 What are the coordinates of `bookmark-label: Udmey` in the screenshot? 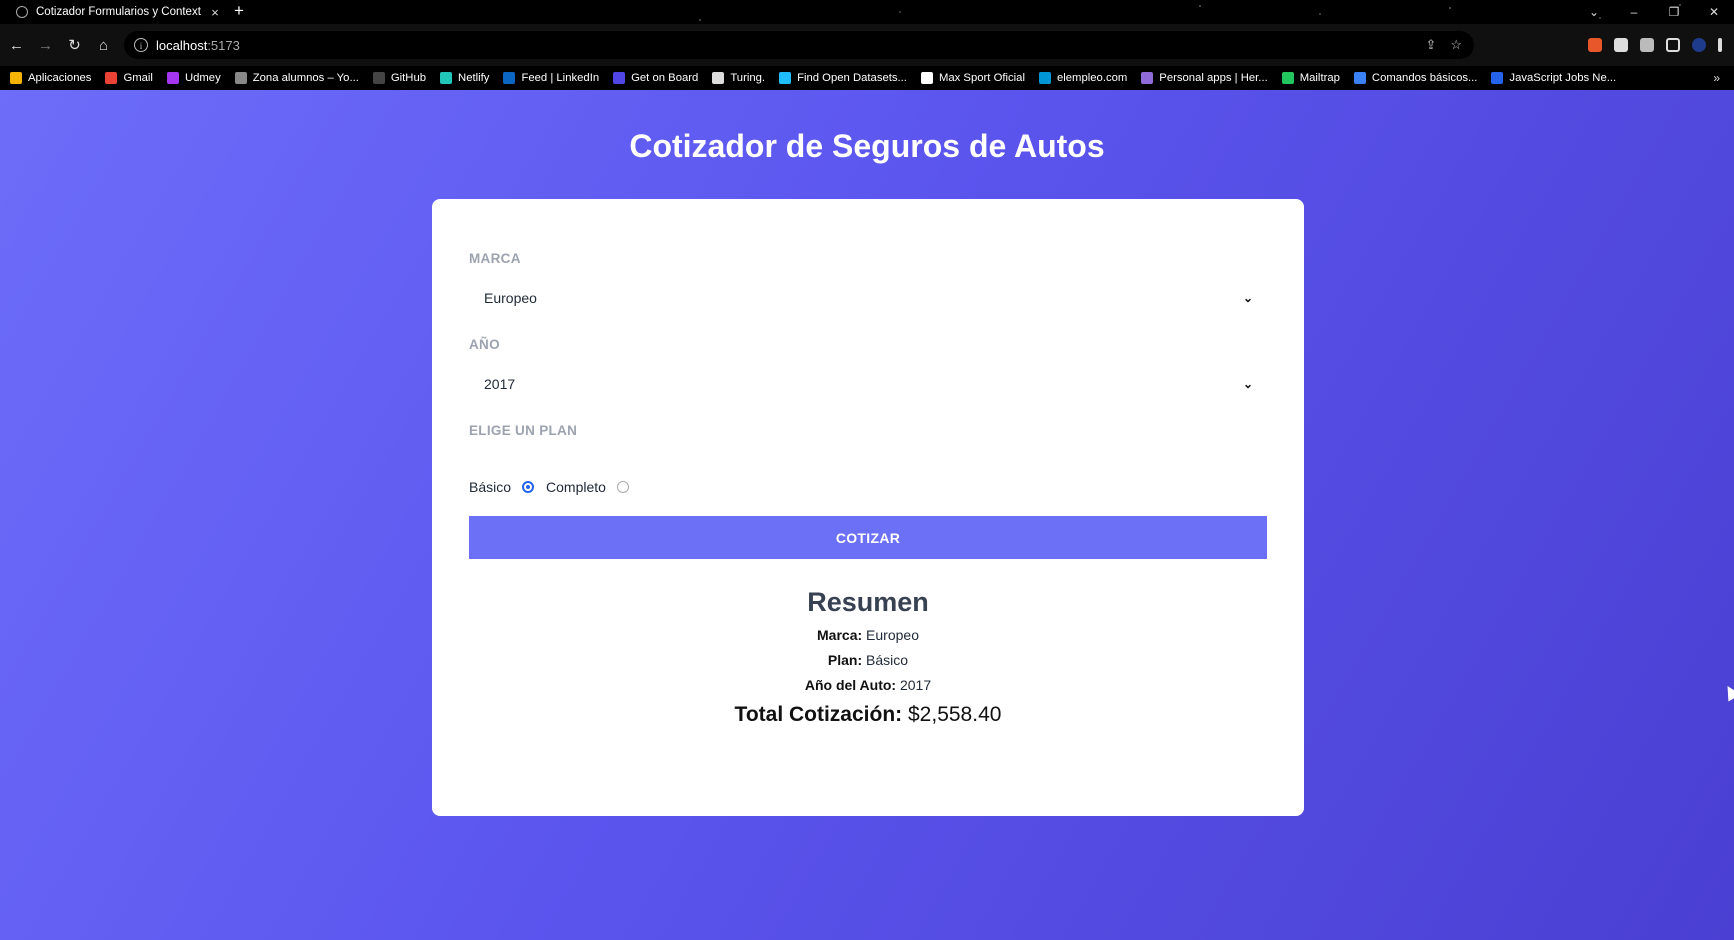 It's located at (202, 78).